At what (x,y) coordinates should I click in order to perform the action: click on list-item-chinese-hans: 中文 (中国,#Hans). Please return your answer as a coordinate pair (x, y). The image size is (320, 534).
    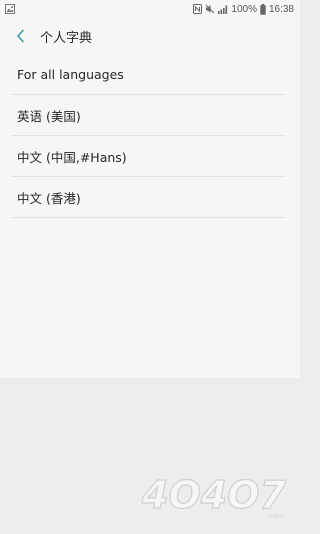
    Looking at the image, I should click on (150, 156).